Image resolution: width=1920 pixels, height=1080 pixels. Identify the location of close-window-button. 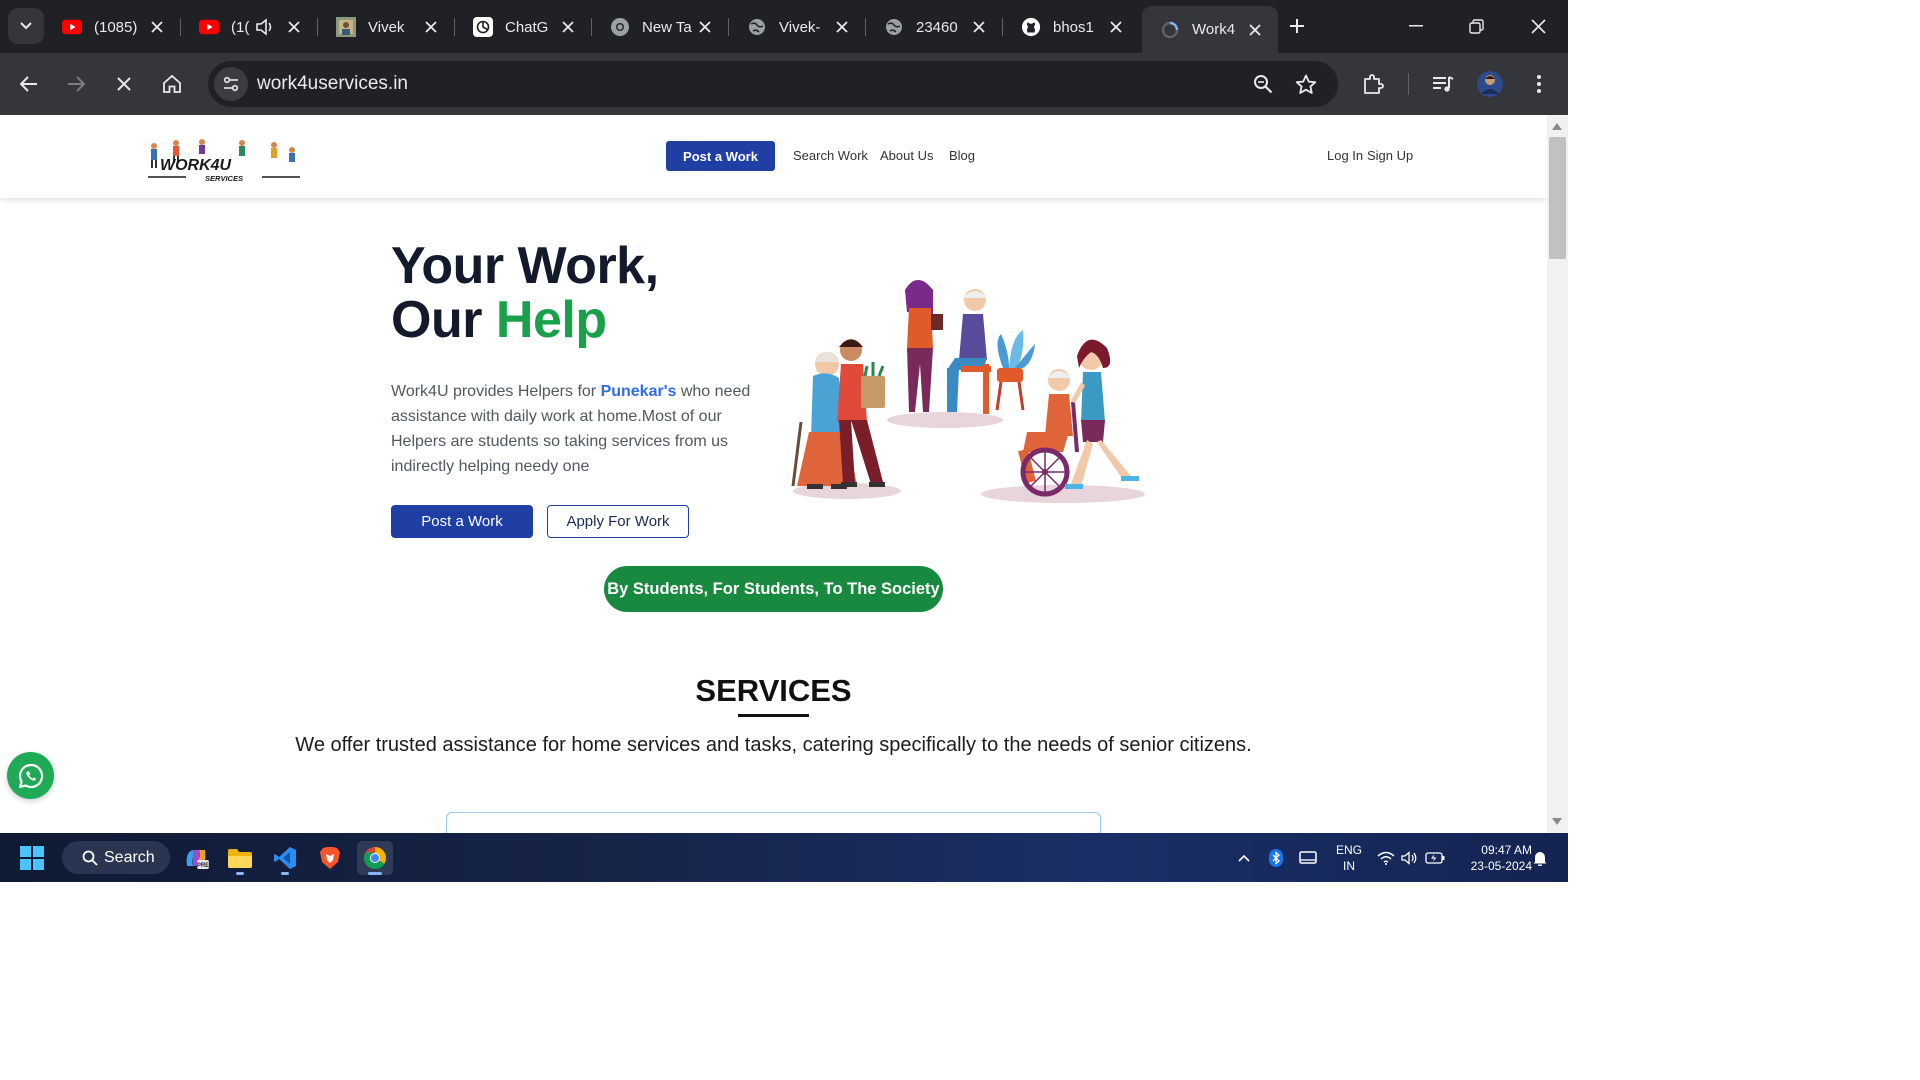
(1538, 26).